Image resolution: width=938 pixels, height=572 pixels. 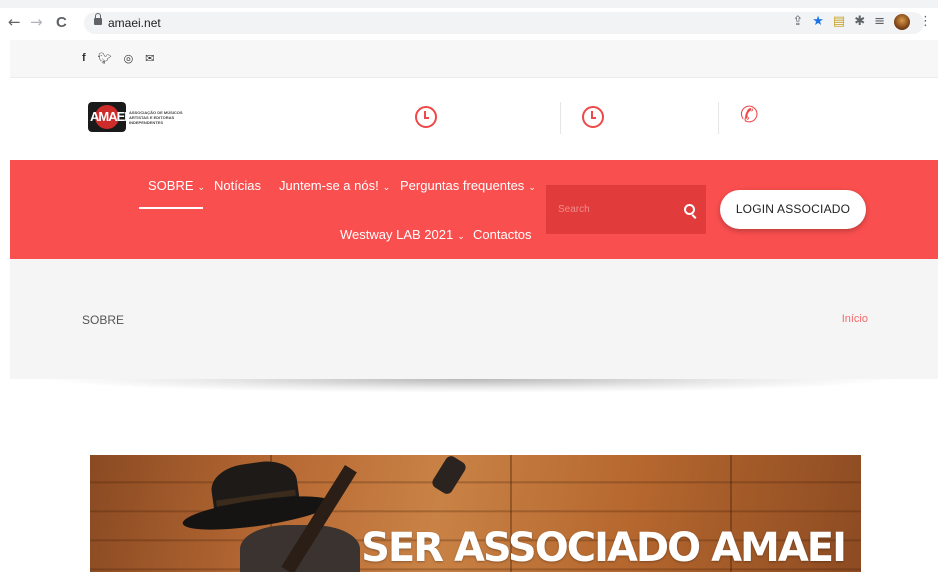 I want to click on reload-icon: C, so click(x=61, y=22).